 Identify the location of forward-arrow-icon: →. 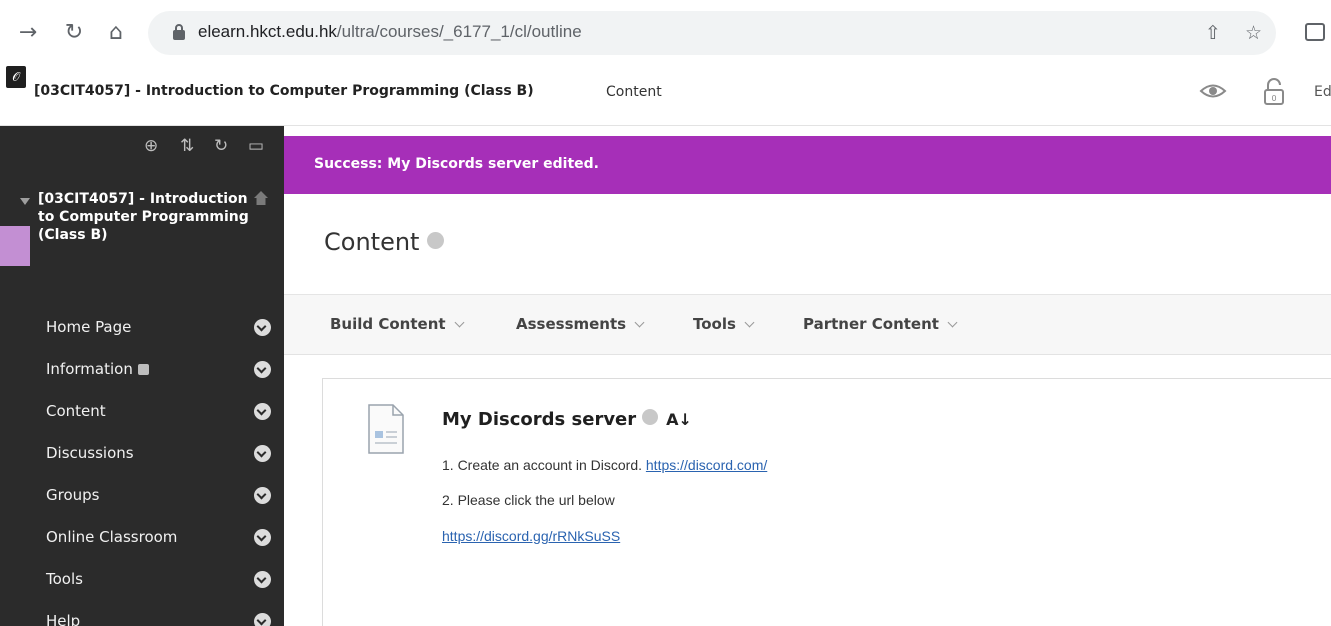
(28, 33).